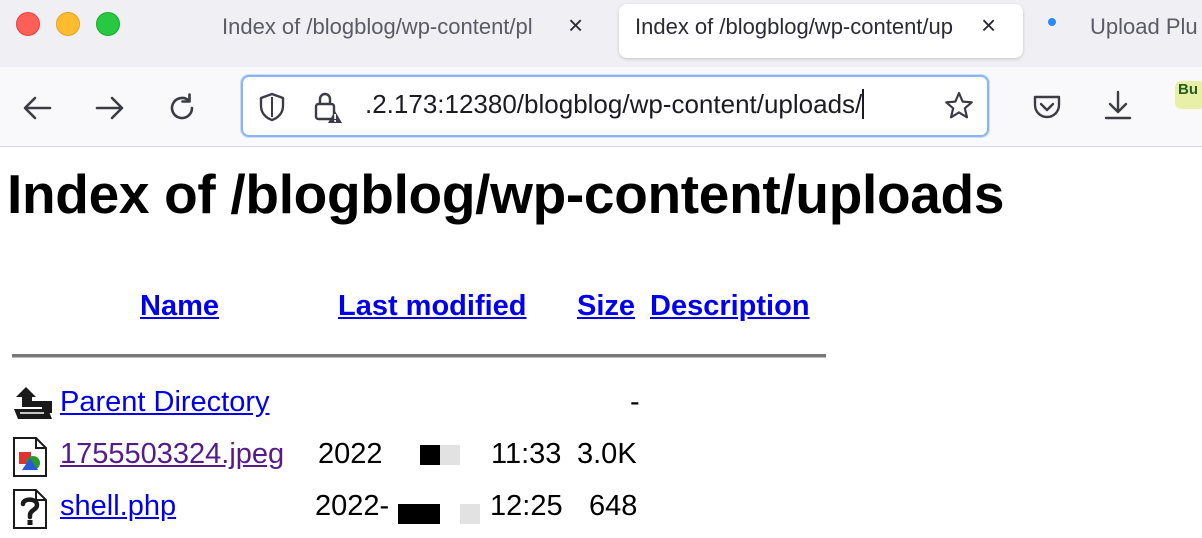 This screenshot has width=1202, height=538. I want to click on column-header-last-modified: Last modified, so click(432, 306).